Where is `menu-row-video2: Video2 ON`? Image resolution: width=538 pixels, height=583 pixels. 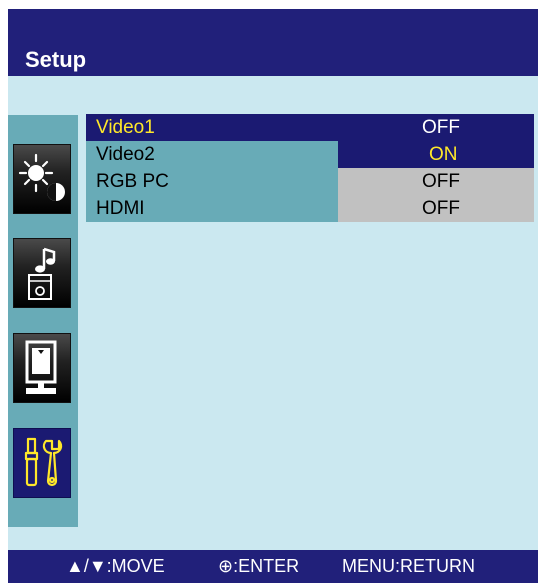
menu-row-video2: Video2 ON is located at coordinates (310, 154).